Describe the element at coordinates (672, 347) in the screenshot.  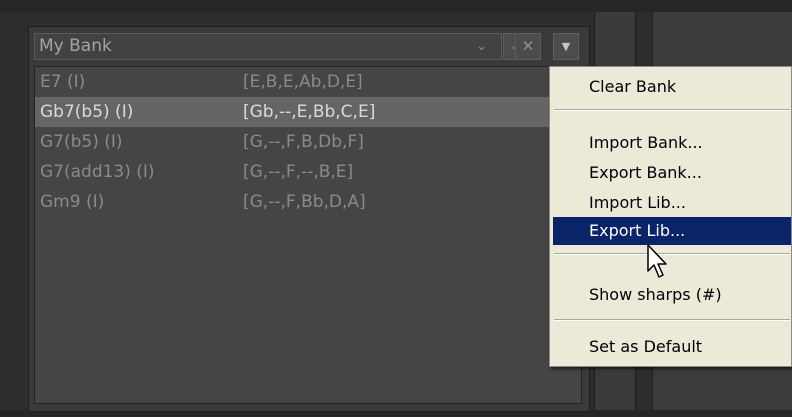
I see `menu-item-set-default: Set as Default` at that location.